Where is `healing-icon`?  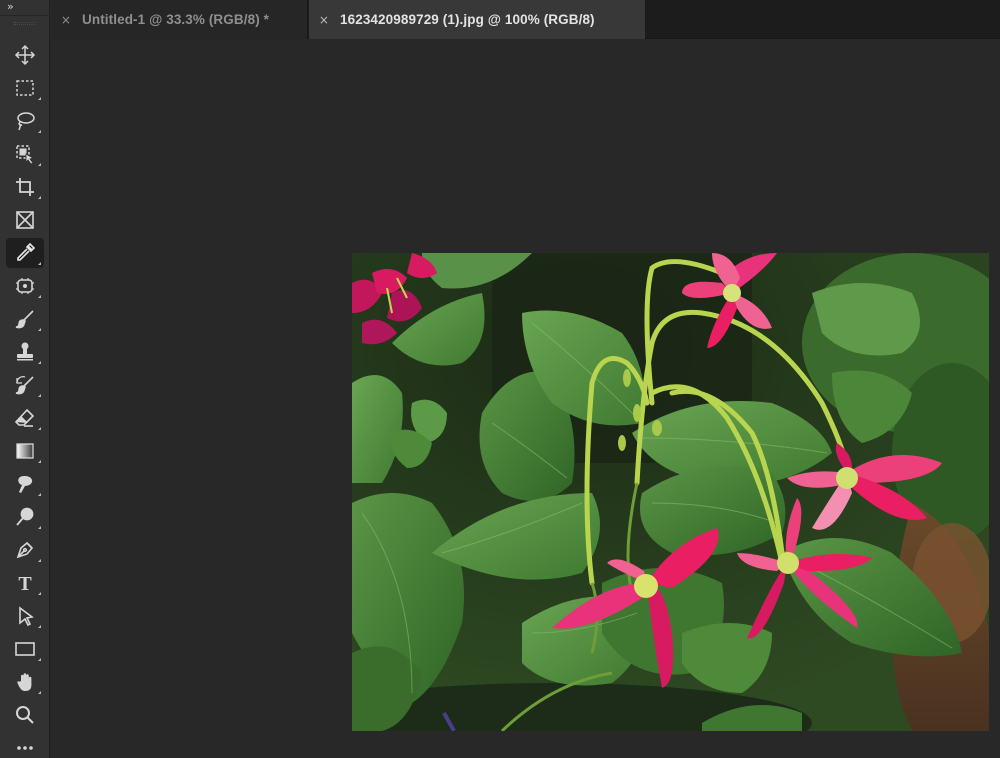 healing-icon is located at coordinates (25, 286).